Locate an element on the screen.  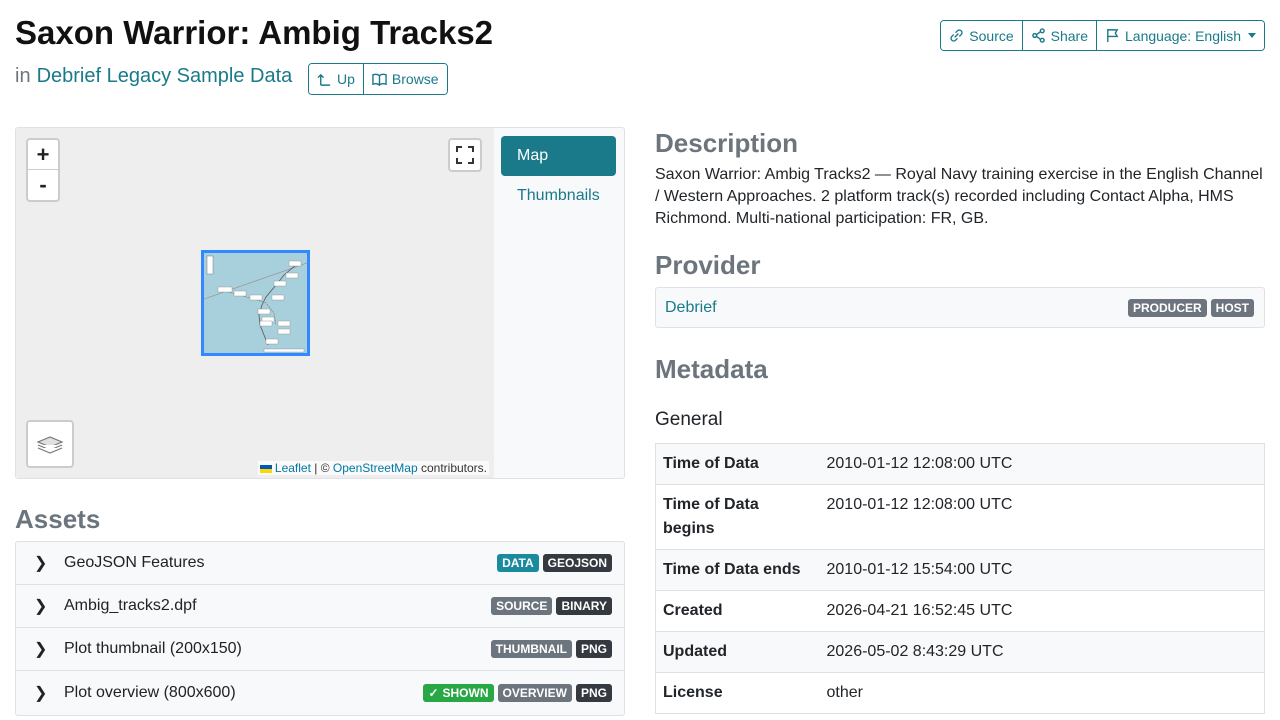
chevron-down-icon is located at coordinates (1252, 35).